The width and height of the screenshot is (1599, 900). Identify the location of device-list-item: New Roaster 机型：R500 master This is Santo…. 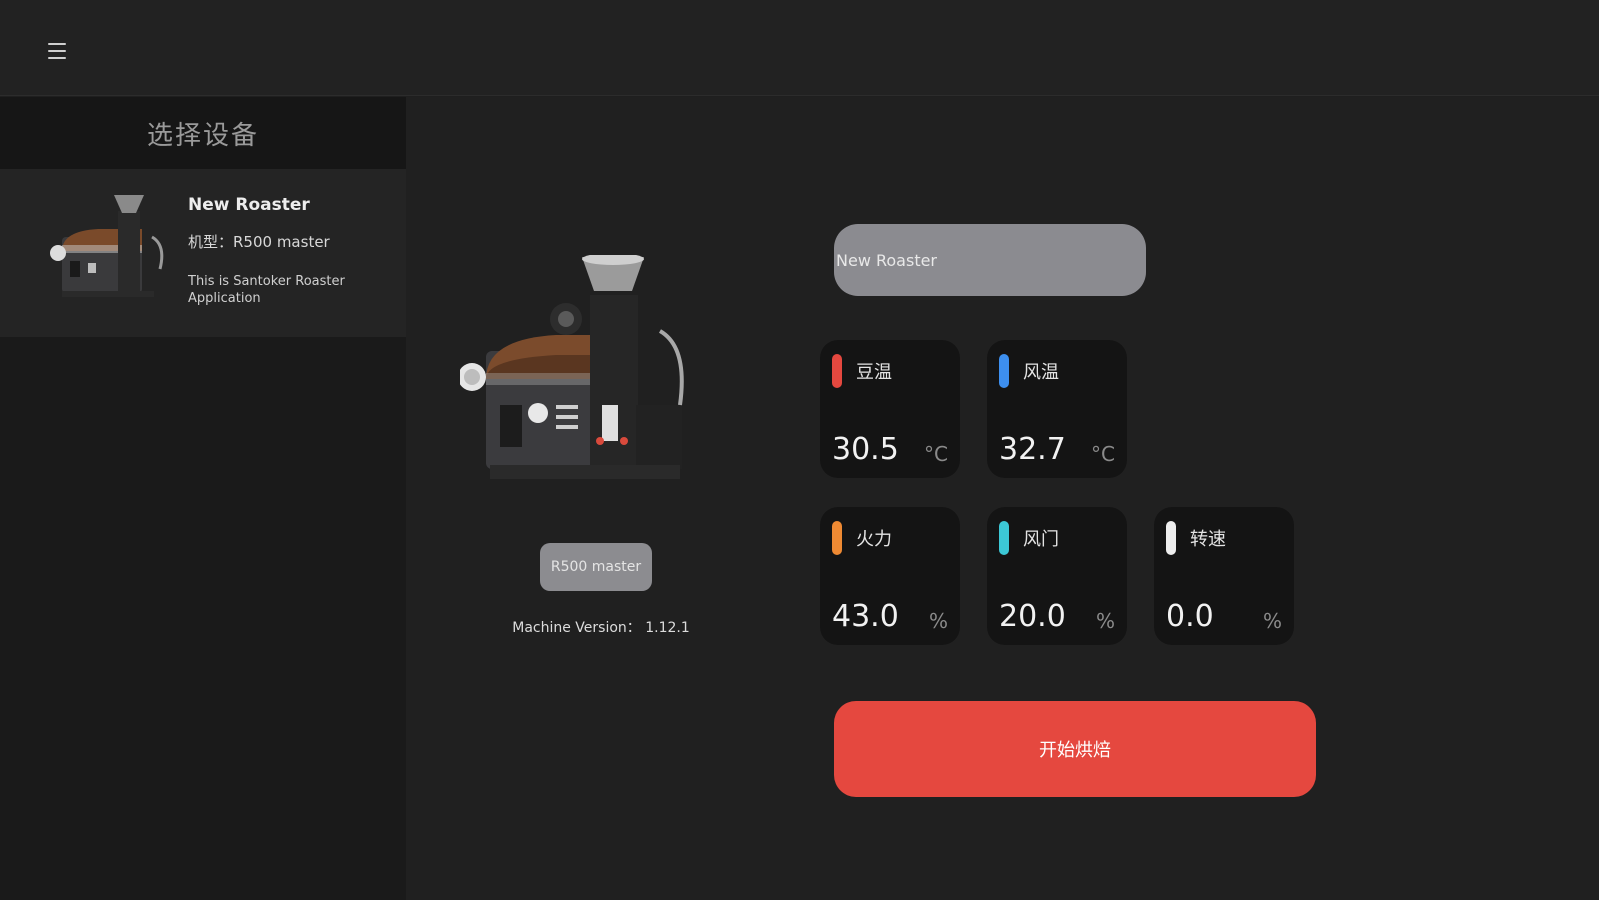
(203, 253).